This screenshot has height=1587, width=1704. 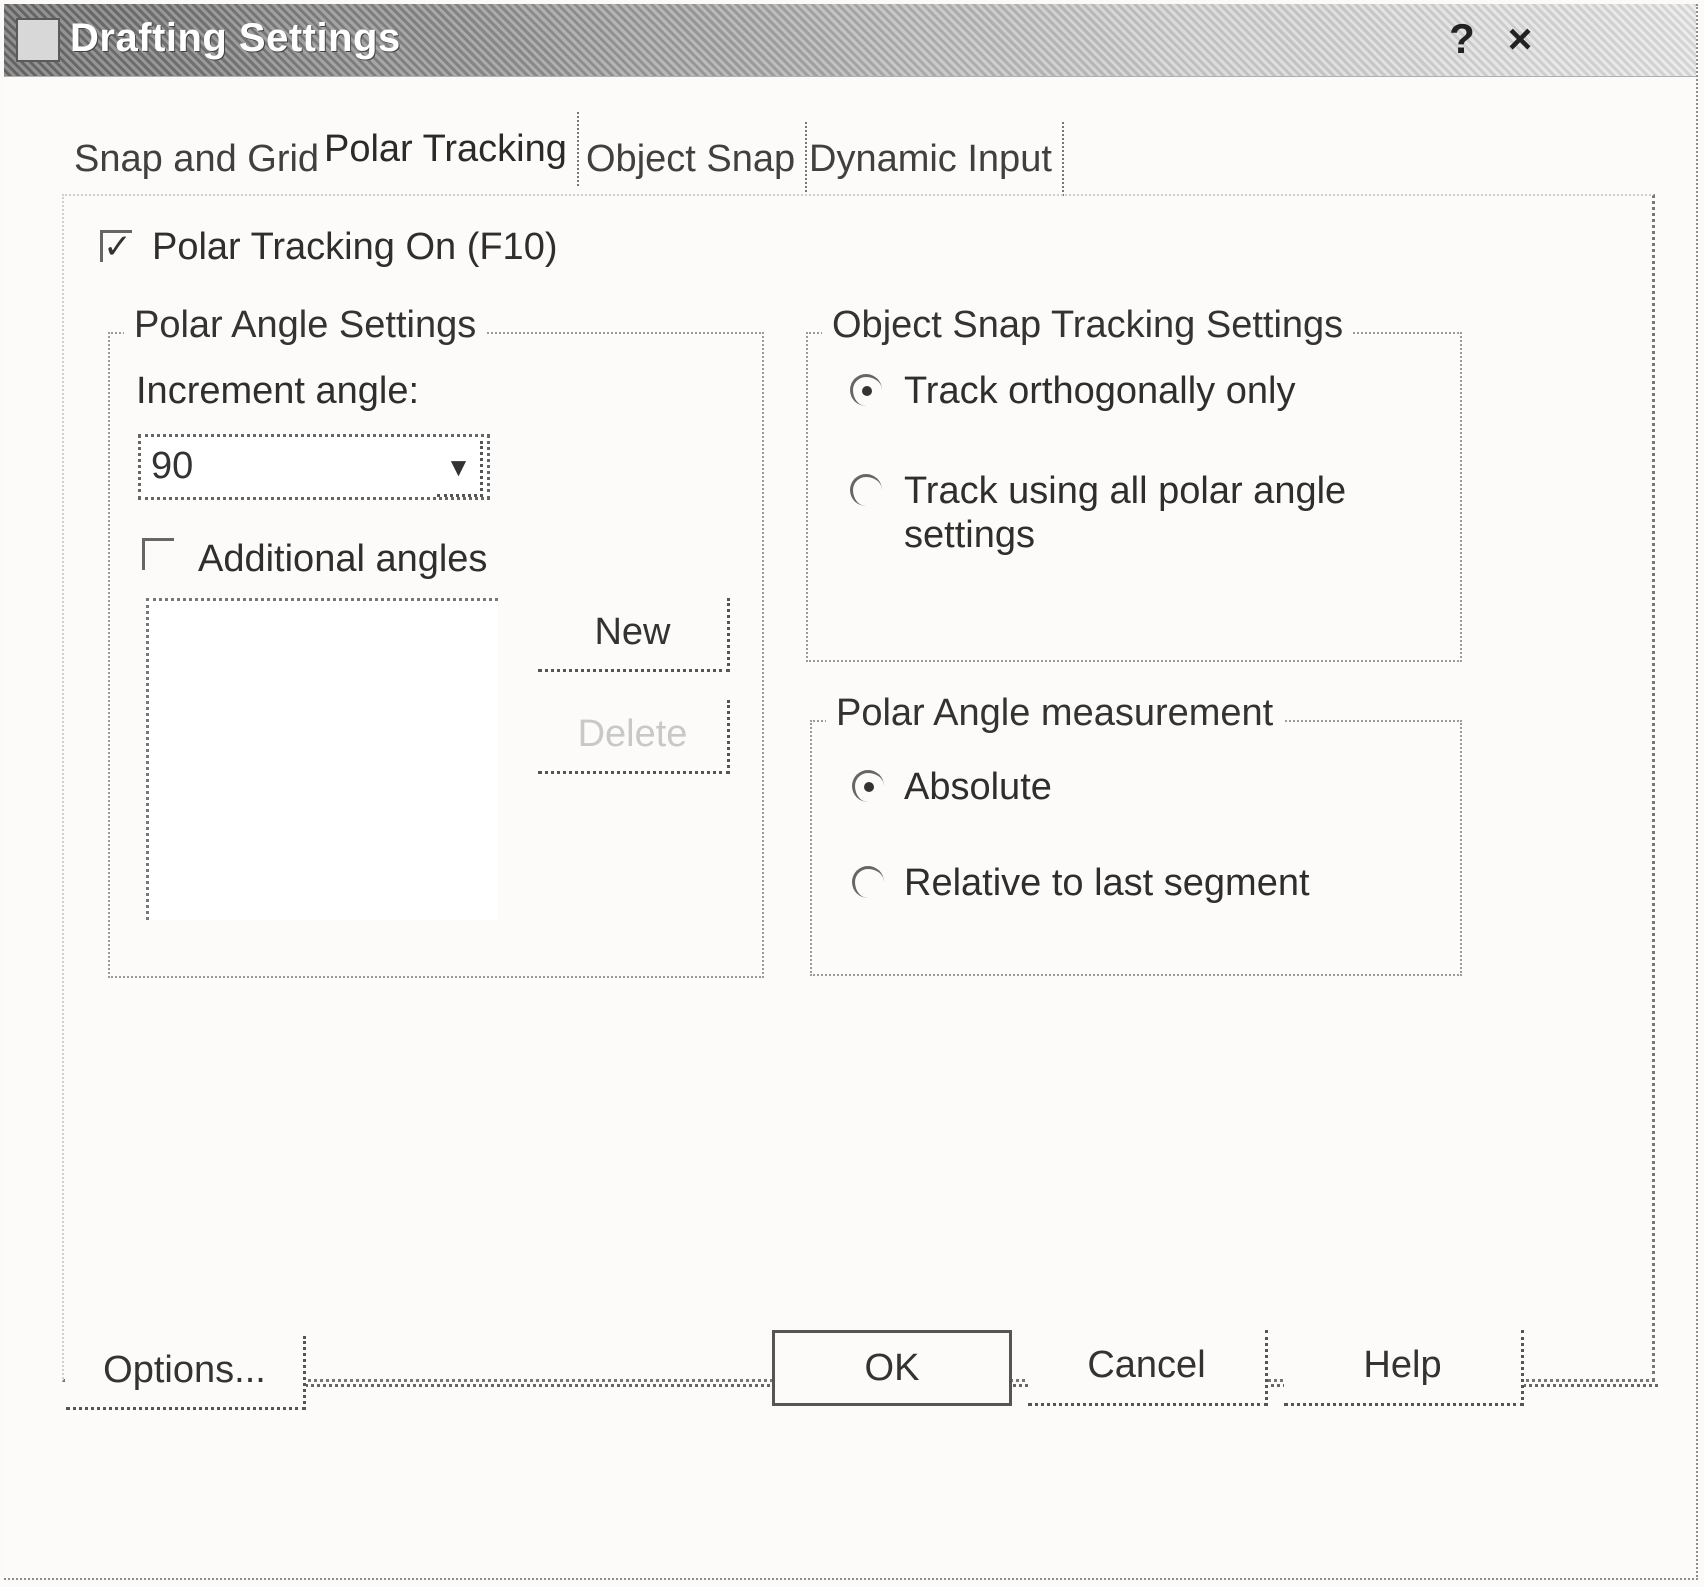 I want to click on polar-tracking-on-label: Polar Tracking On (F10), so click(x=355, y=247).